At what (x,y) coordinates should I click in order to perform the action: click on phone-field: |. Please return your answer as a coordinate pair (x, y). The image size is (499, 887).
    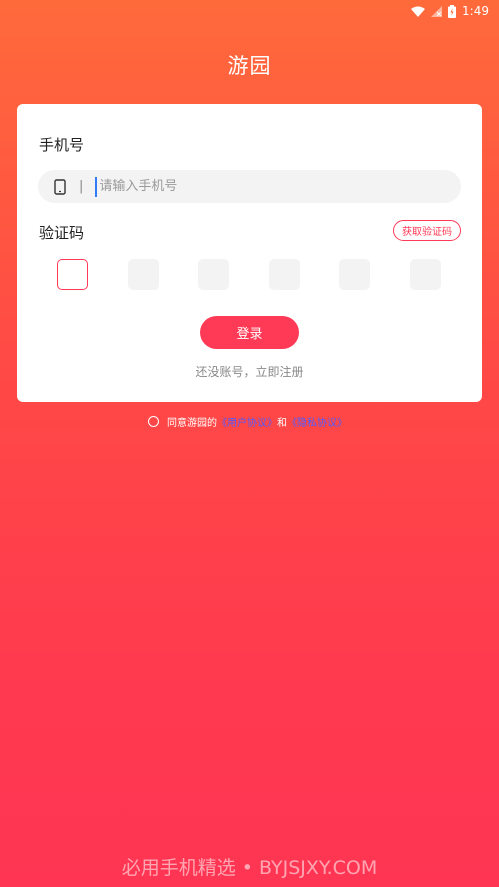
    Looking at the image, I should click on (249, 186).